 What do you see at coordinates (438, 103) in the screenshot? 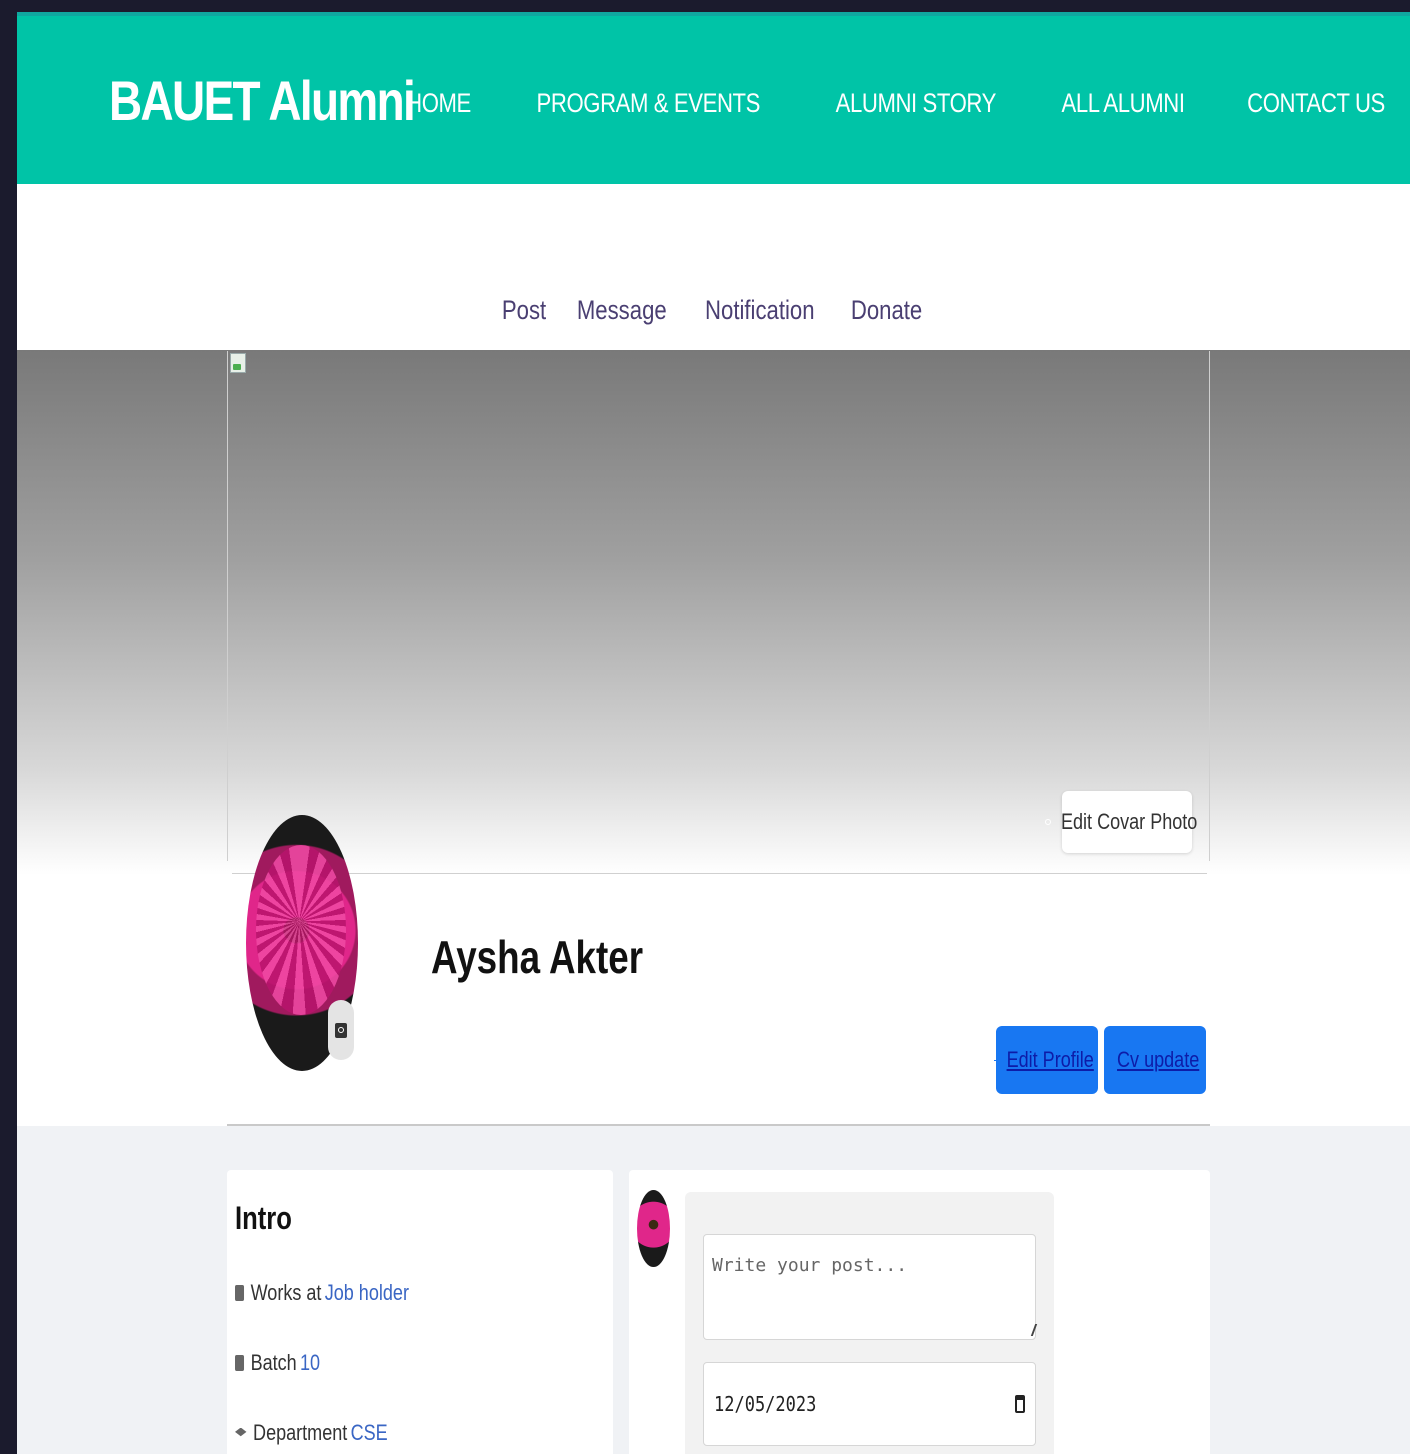
I see `nav-home: HOME` at bounding box center [438, 103].